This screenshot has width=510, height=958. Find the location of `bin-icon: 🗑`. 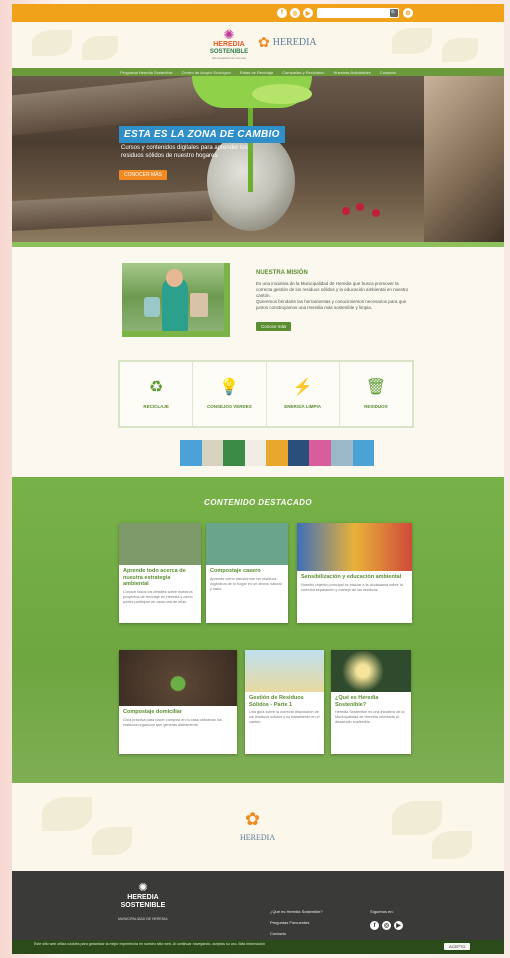

bin-icon: 🗑 is located at coordinates (376, 387).